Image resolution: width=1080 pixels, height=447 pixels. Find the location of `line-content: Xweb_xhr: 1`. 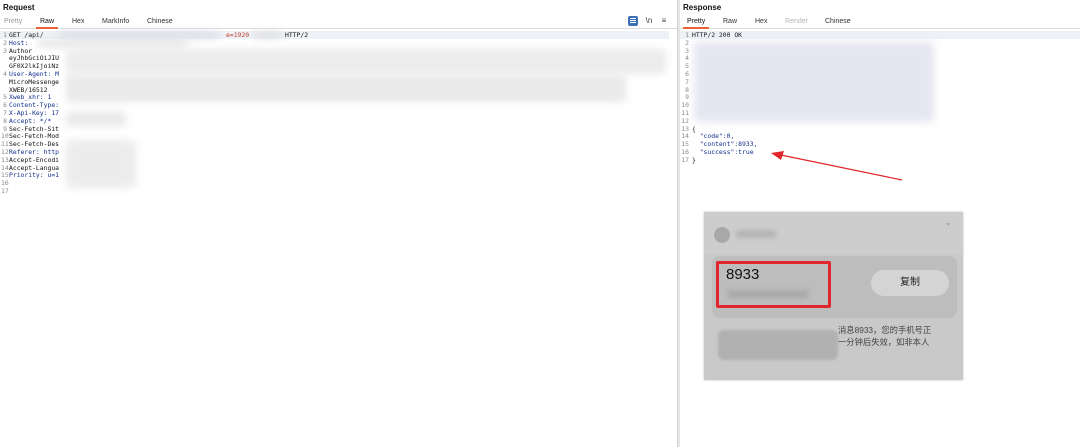

line-content: Xweb_xhr: 1 is located at coordinates (30, 97).